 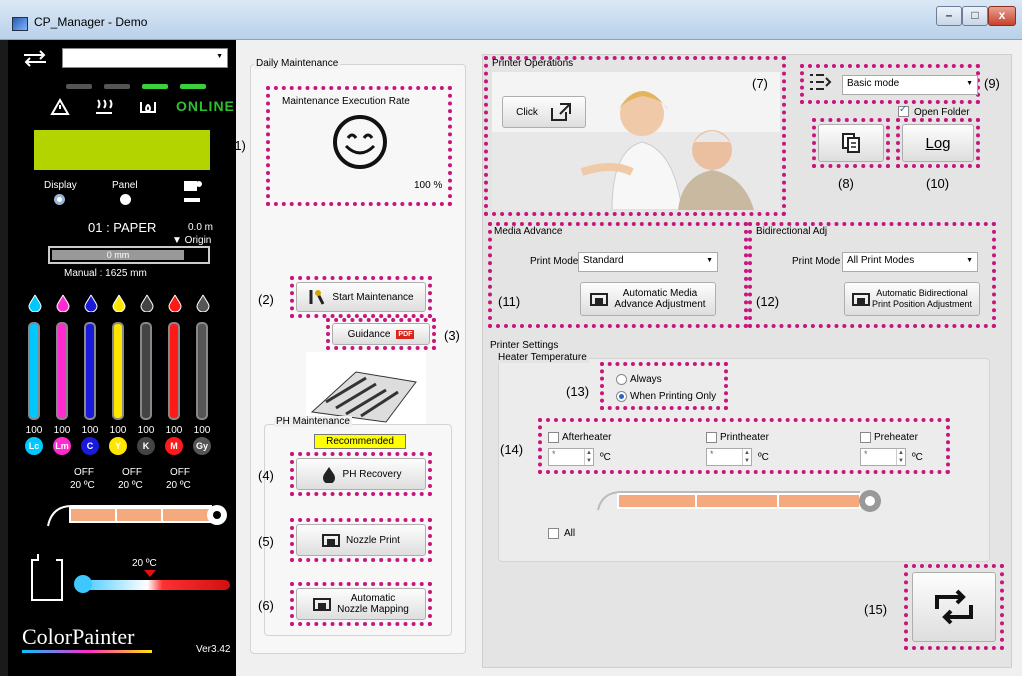 What do you see at coordinates (587, 437) in the screenshot?
I see `afterheater-label: Afterheater` at bounding box center [587, 437].